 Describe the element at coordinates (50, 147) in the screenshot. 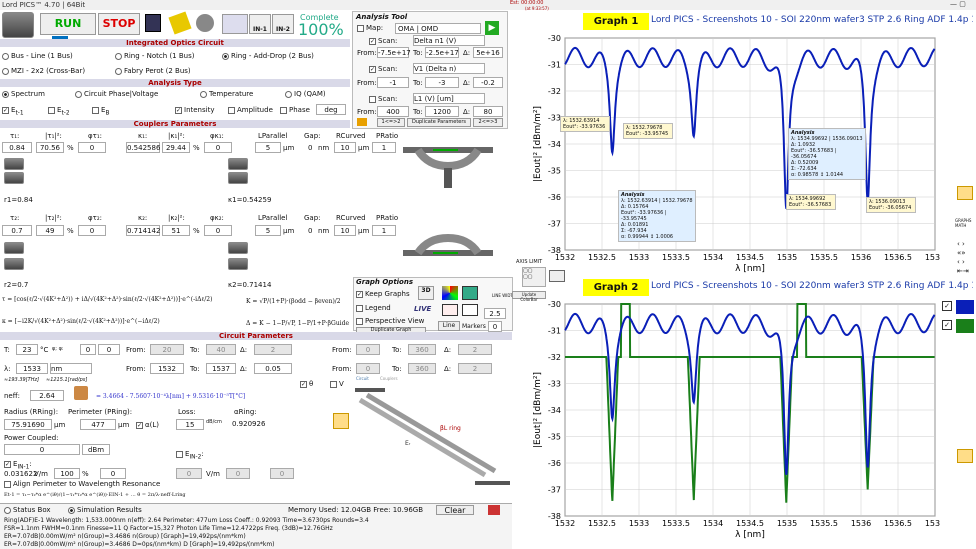

I see `tau1sq-input: 70.56` at that location.